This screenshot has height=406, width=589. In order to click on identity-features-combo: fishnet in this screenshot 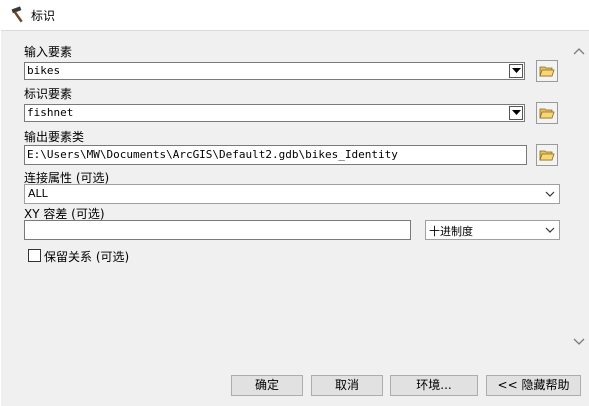, I will do `click(274, 113)`.